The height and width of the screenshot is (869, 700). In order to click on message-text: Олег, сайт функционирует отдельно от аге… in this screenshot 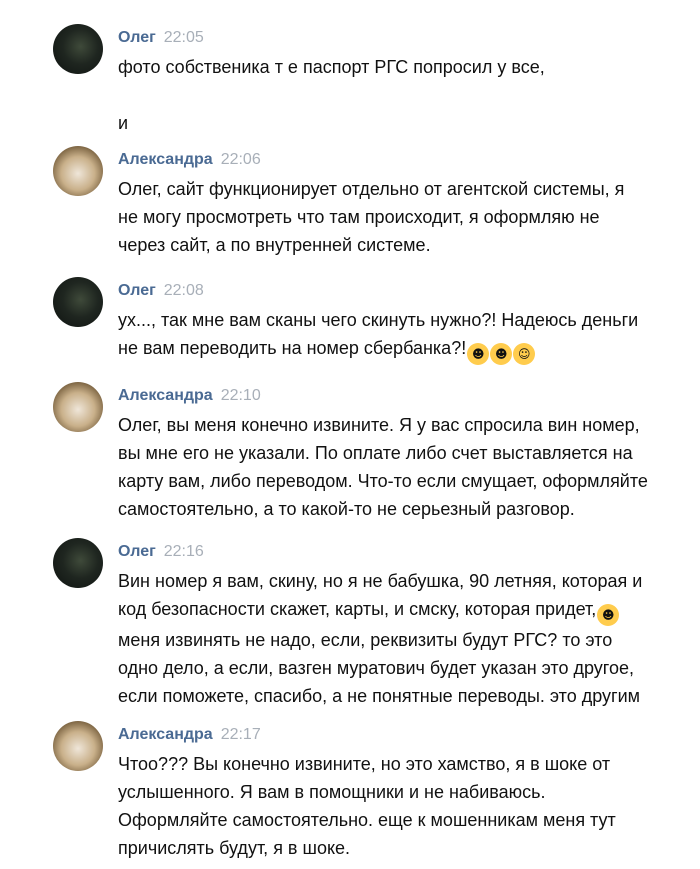, I will do `click(371, 217)`.